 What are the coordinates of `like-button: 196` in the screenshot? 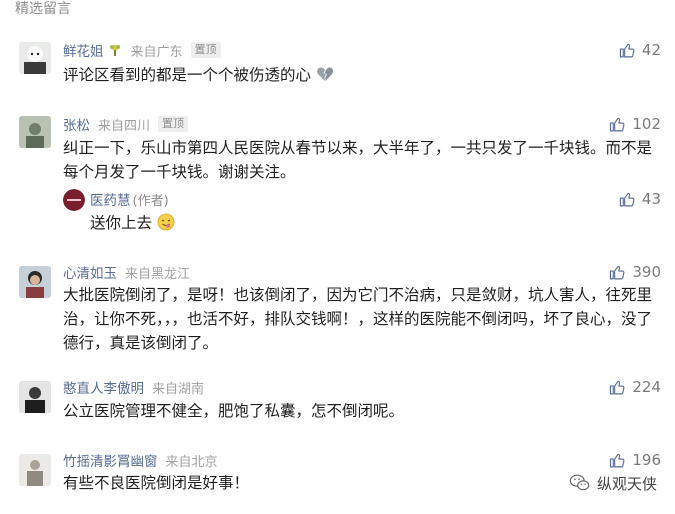 It's located at (635, 460).